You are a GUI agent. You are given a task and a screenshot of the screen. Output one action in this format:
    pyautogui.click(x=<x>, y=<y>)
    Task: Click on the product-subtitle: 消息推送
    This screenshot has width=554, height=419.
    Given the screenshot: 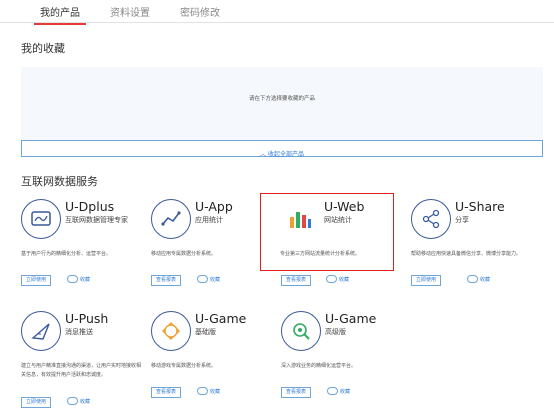 What is the action you would take?
    pyautogui.click(x=79, y=332)
    